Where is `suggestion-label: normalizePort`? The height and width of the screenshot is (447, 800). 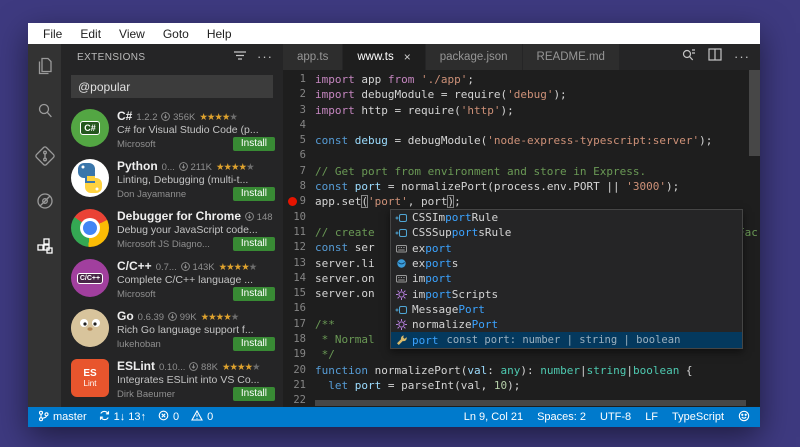
suggestion-label: normalizePort is located at coordinates (455, 325).